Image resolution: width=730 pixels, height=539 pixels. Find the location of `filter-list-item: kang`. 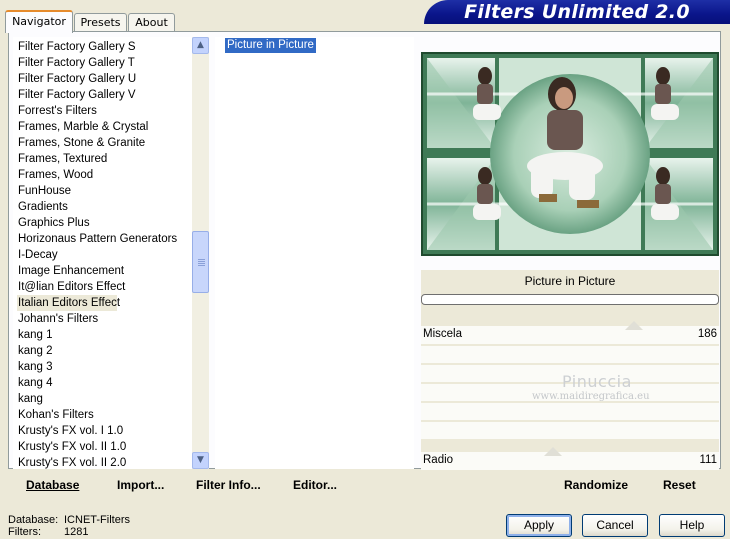

filter-list-item: kang is located at coordinates (30, 399).